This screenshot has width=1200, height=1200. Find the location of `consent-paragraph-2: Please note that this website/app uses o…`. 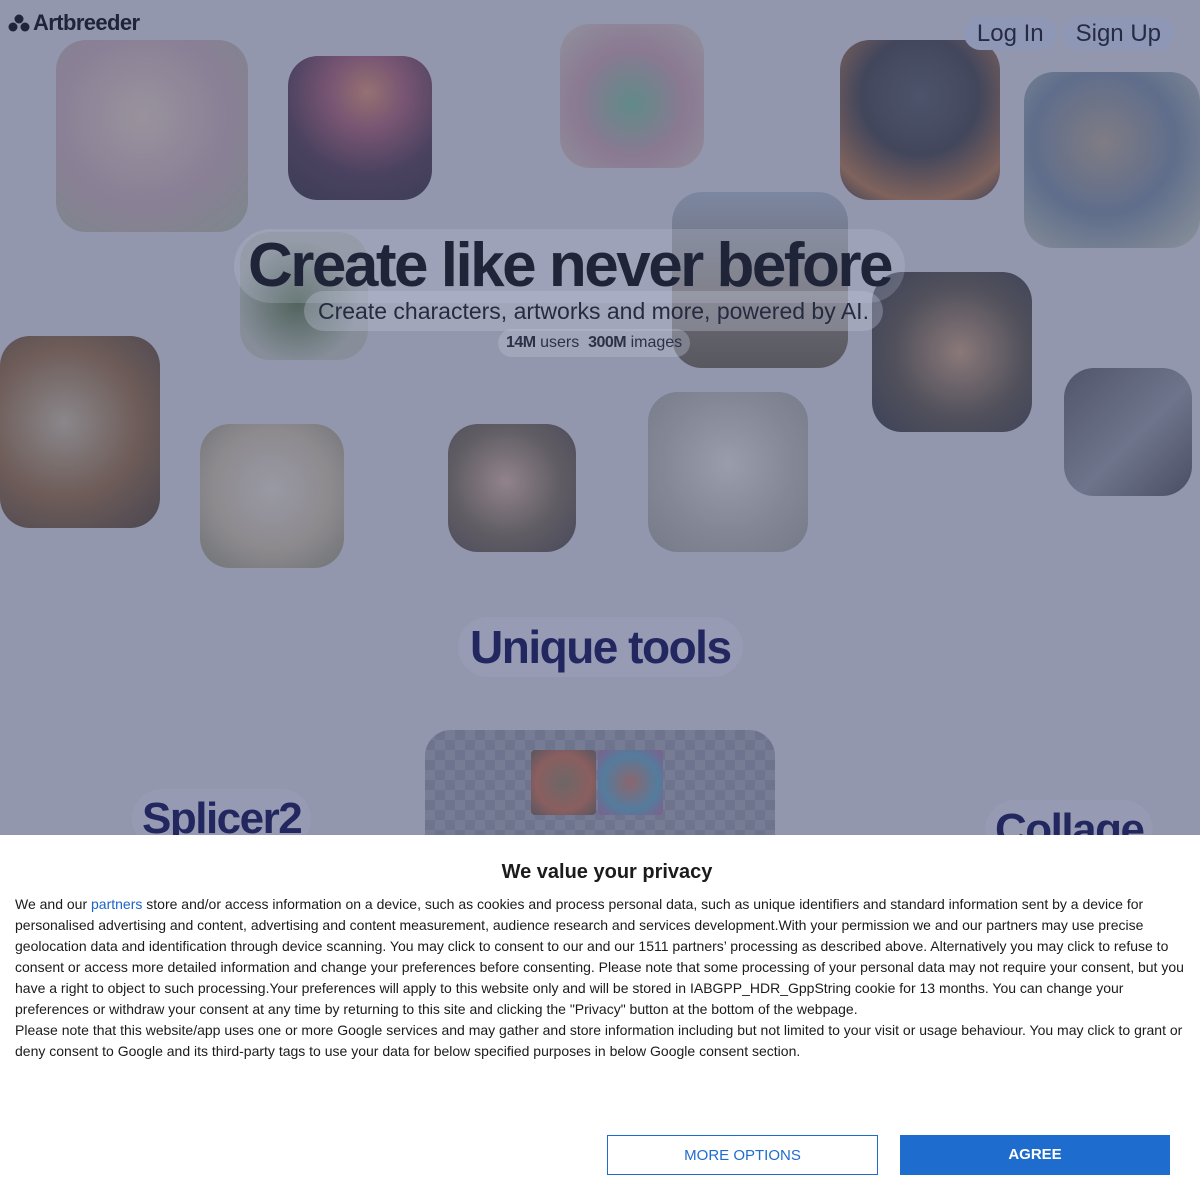

consent-paragraph-2: Please note that this website/app uses o… is located at coordinates (599, 1040).